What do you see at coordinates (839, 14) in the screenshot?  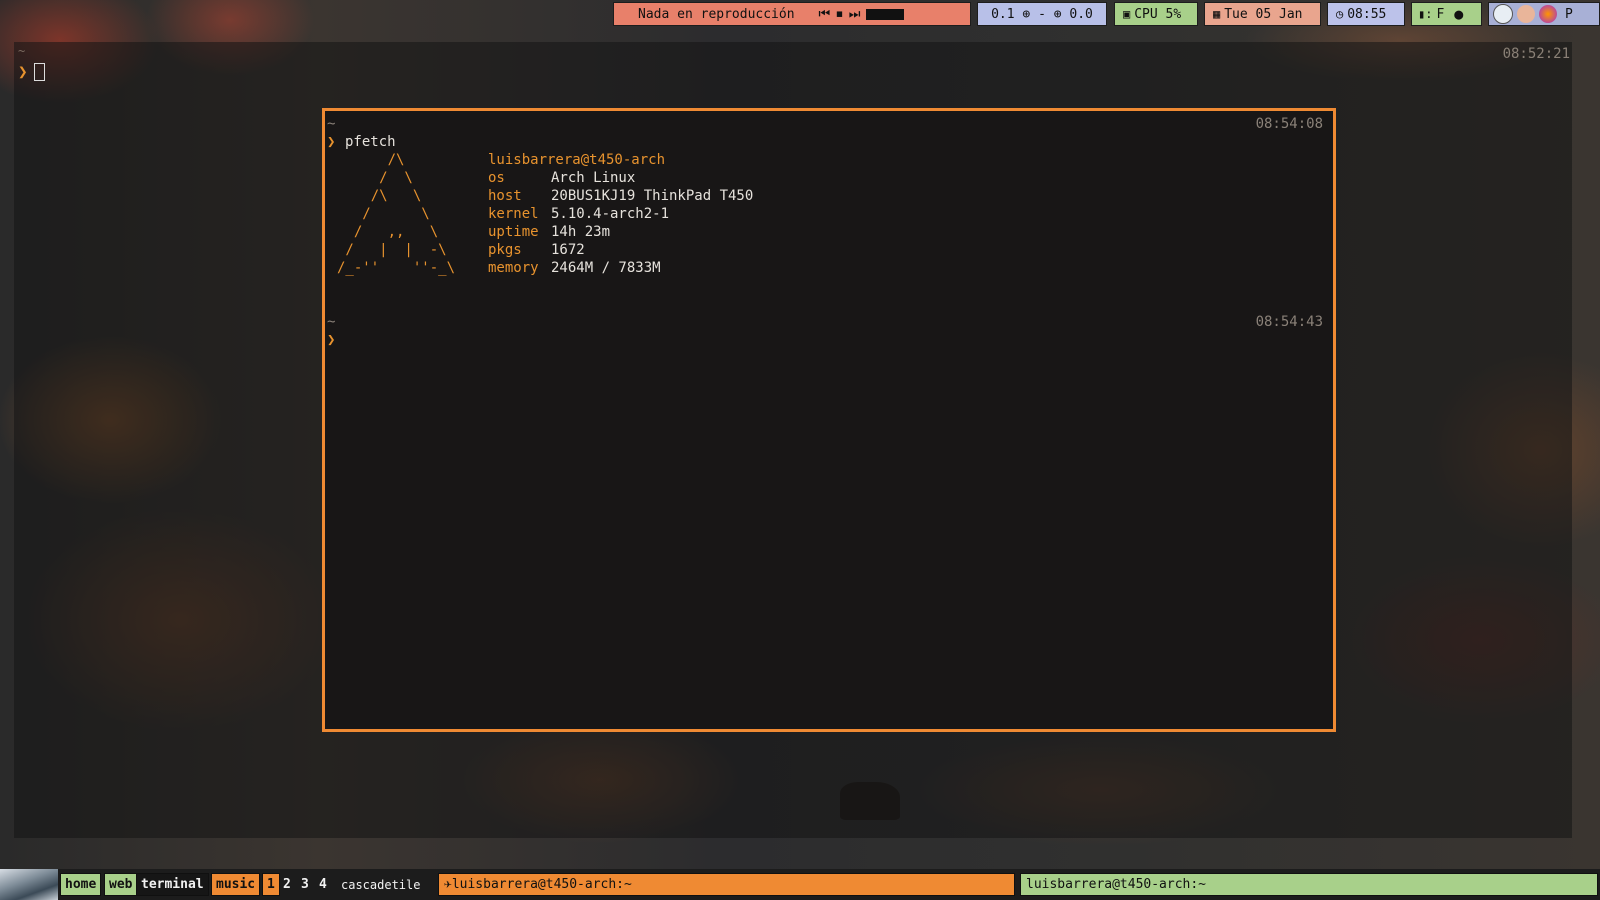 I see `stop-icon: ⏹` at bounding box center [839, 14].